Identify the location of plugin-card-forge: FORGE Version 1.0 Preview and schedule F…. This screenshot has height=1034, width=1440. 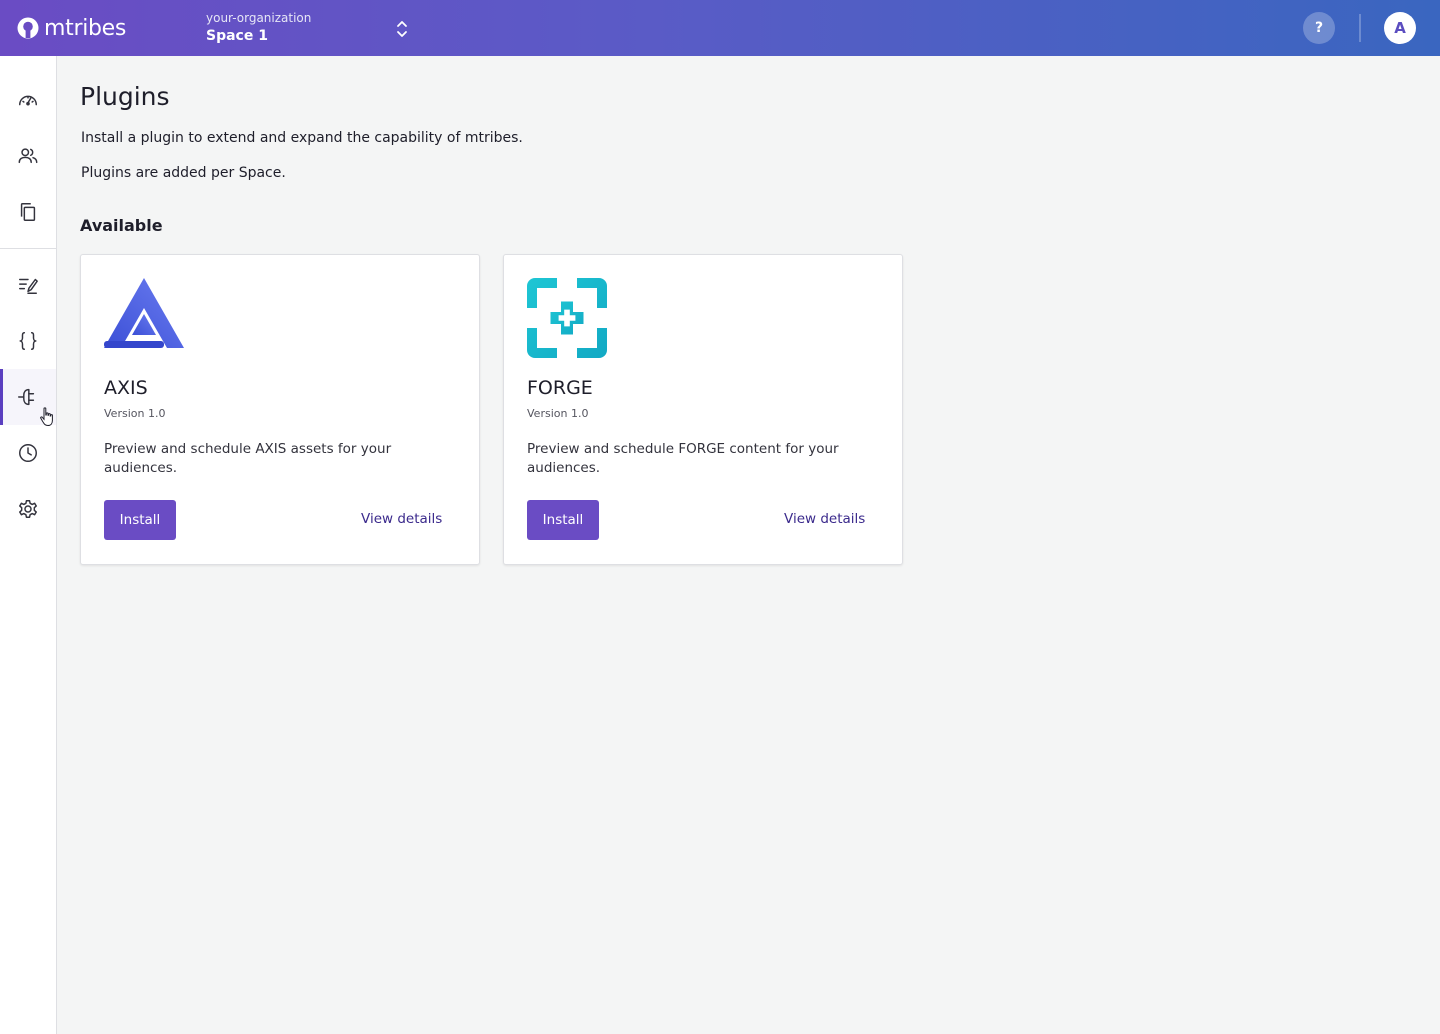
(703, 409).